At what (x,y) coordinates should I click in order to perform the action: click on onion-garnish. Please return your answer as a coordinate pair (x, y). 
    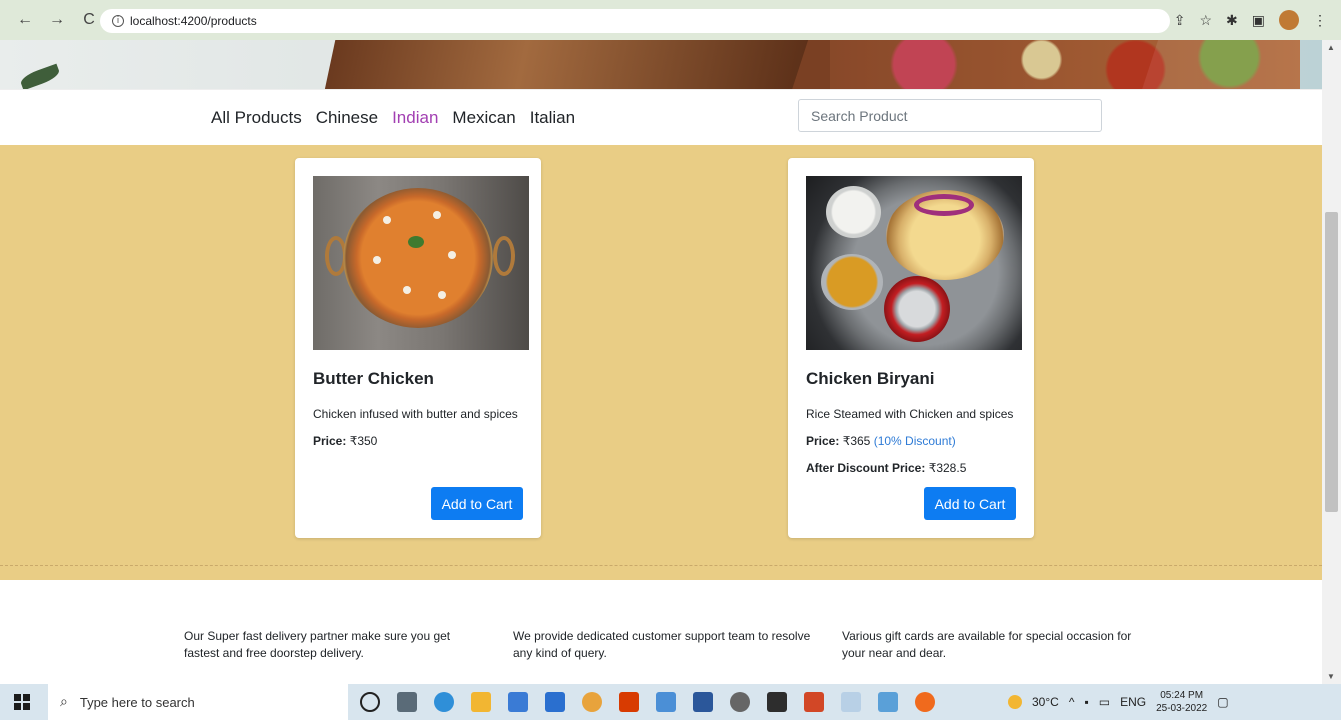
    Looking at the image, I should click on (944, 205).